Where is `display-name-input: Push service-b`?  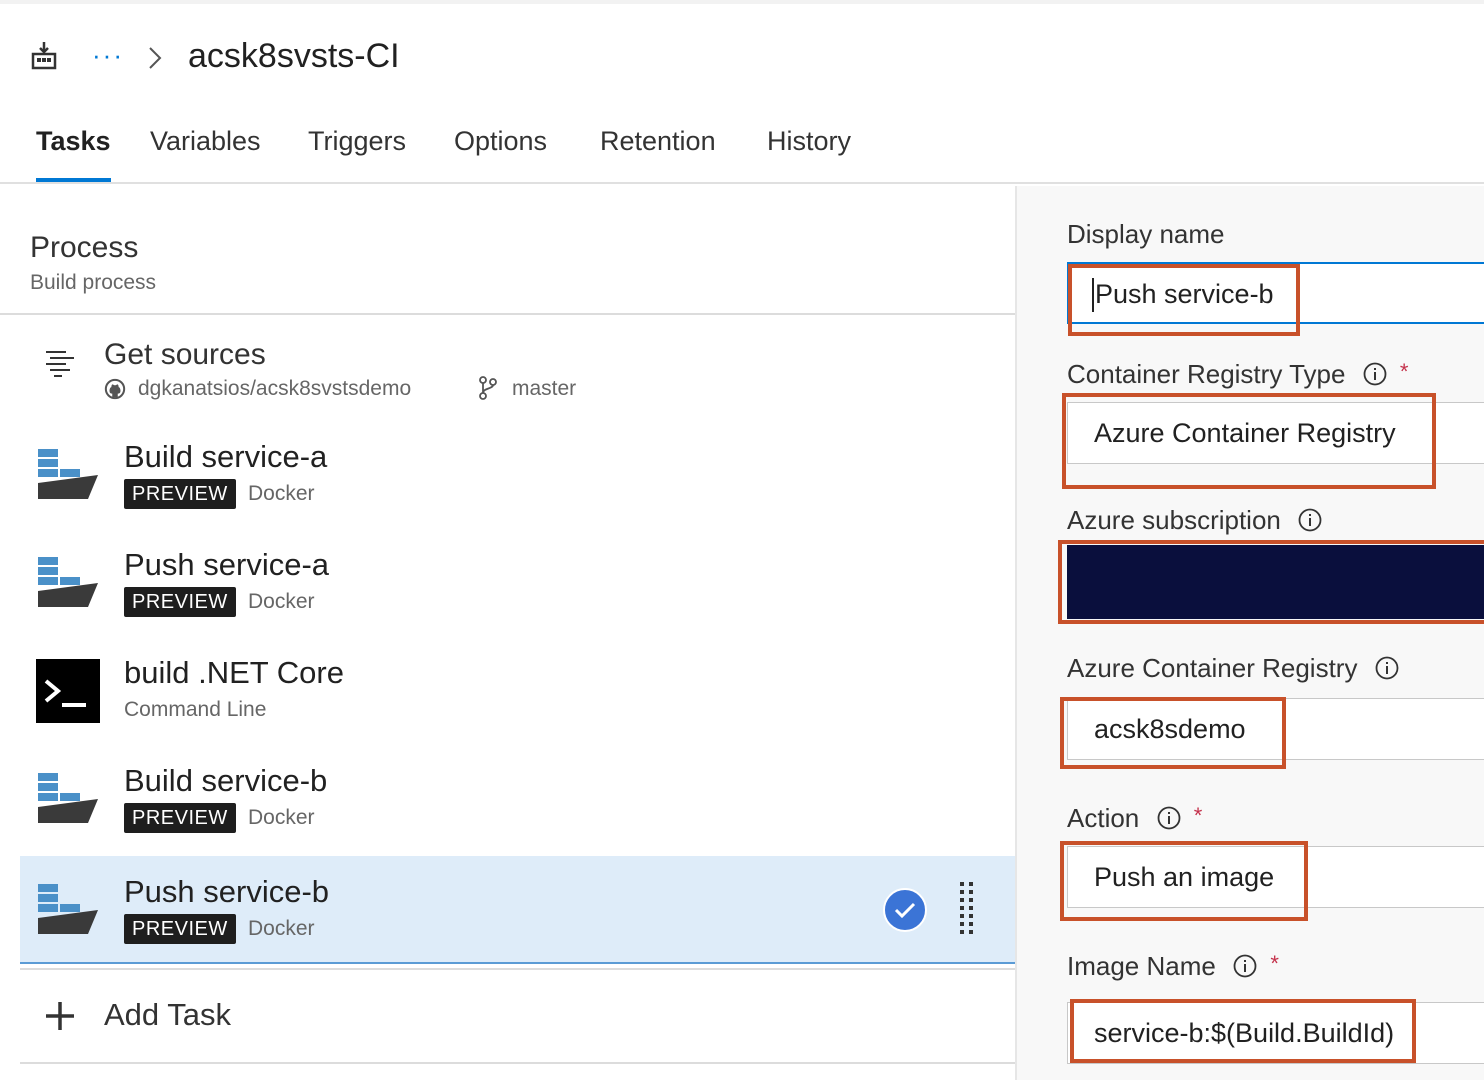 display-name-input: Push service-b is located at coordinates (1275, 293).